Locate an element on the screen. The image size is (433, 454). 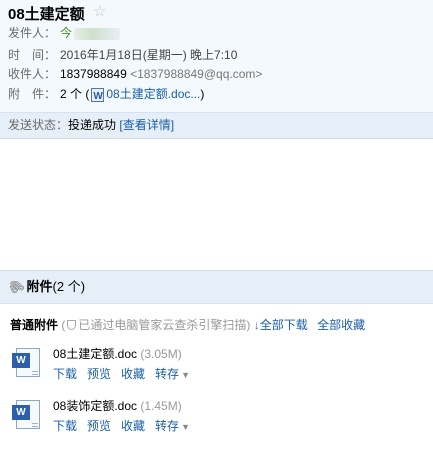
sender-label: 发件人： is located at coordinates (32, 33).